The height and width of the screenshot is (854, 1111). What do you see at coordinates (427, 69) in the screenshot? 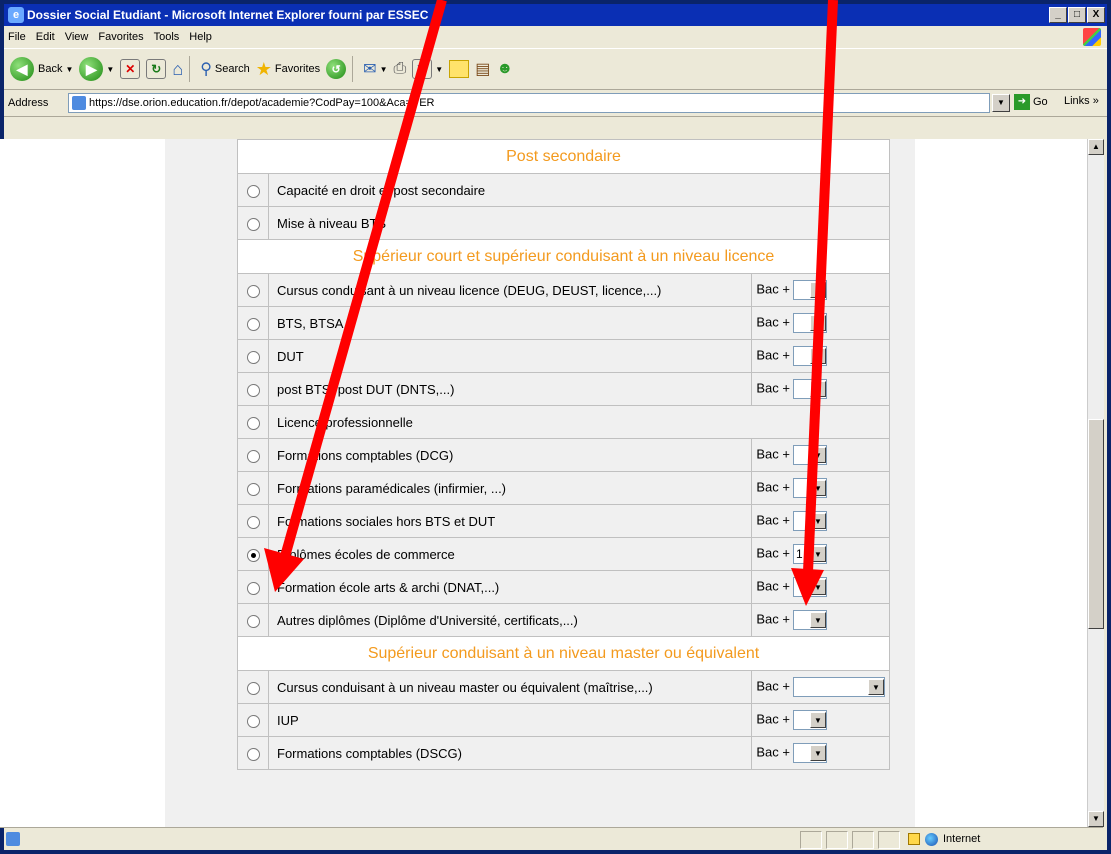
I see `edit-button: W ▼` at bounding box center [427, 69].